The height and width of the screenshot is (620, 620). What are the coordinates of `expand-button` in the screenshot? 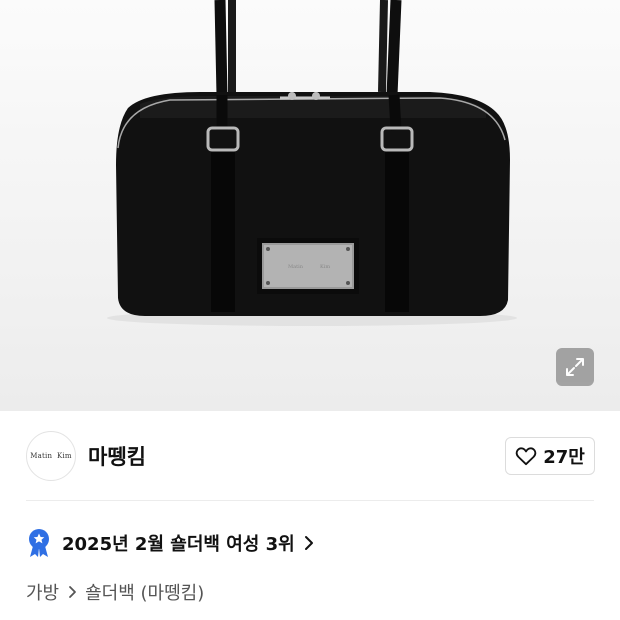 It's located at (575, 367).